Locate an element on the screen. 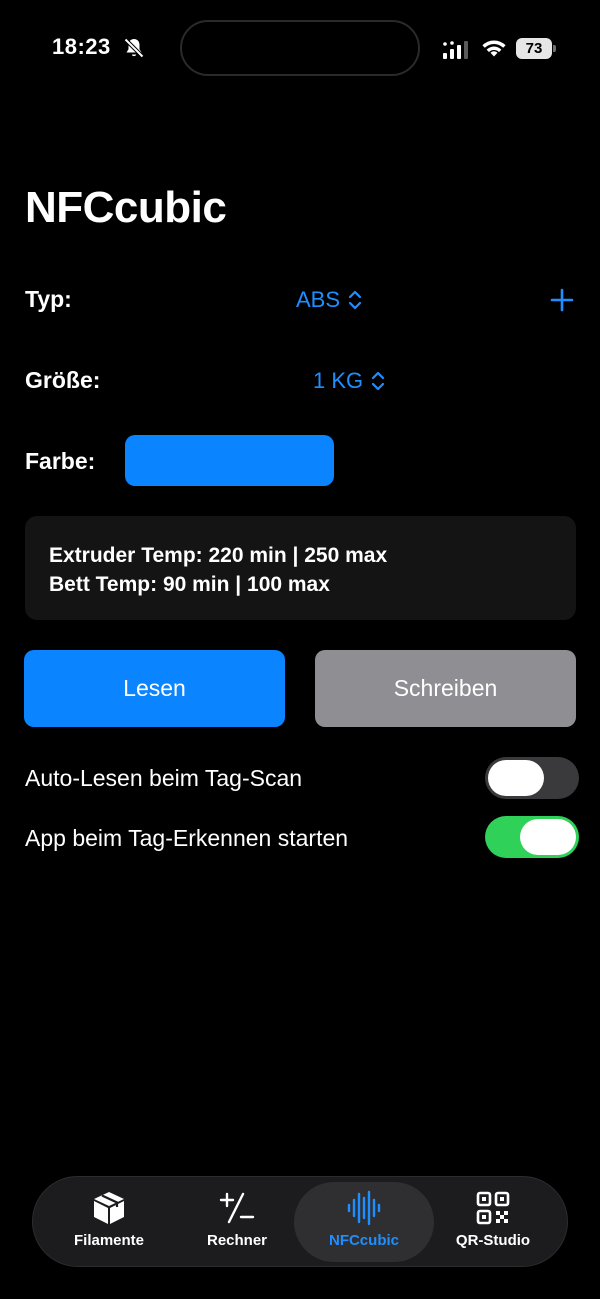 Image resolution: width=600 pixels, height=1299 pixels. type-label: Typ: is located at coordinates (48, 299).